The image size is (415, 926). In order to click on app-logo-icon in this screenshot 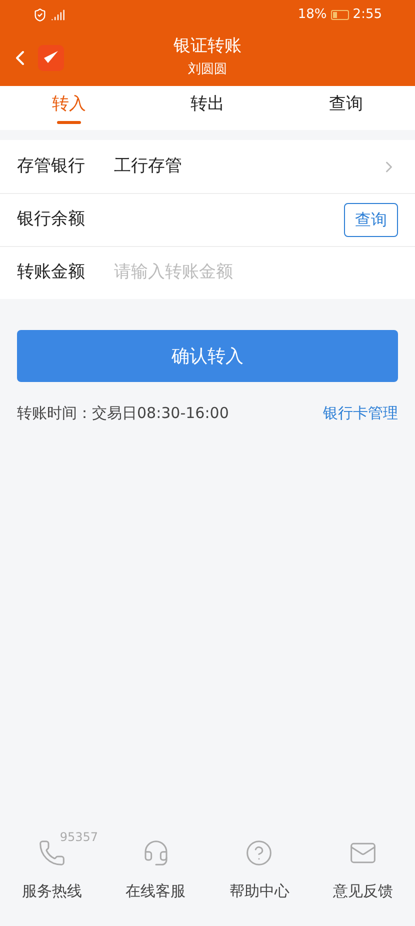, I will do `click(51, 58)`.